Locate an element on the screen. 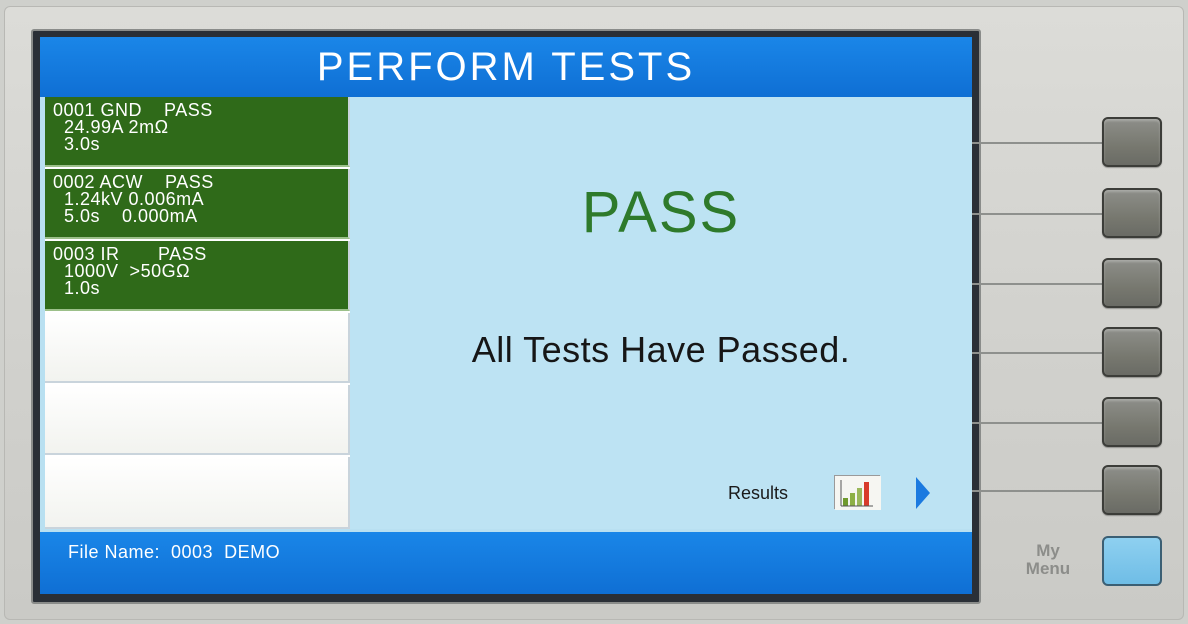 The height and width of the screenshot is (624, 1188). page-title: PERFORM TESTS is located at coordinates (506, 66).